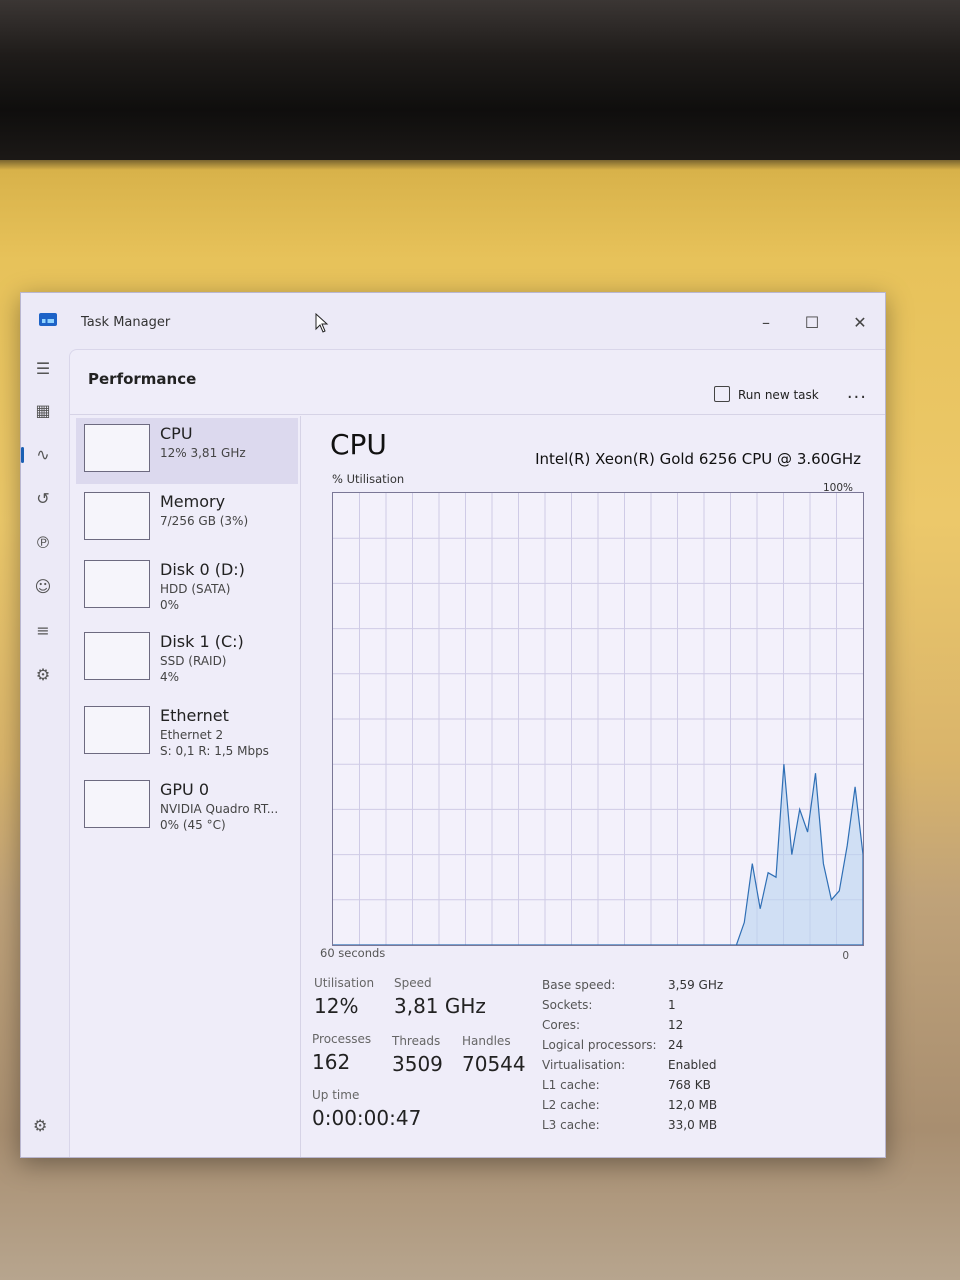 The image size is (960, 1280). What do you see at coordinates (344, 983) in the screenshot?
I see `utilisation-label: Utilisation` at bounding box center [344, 983].